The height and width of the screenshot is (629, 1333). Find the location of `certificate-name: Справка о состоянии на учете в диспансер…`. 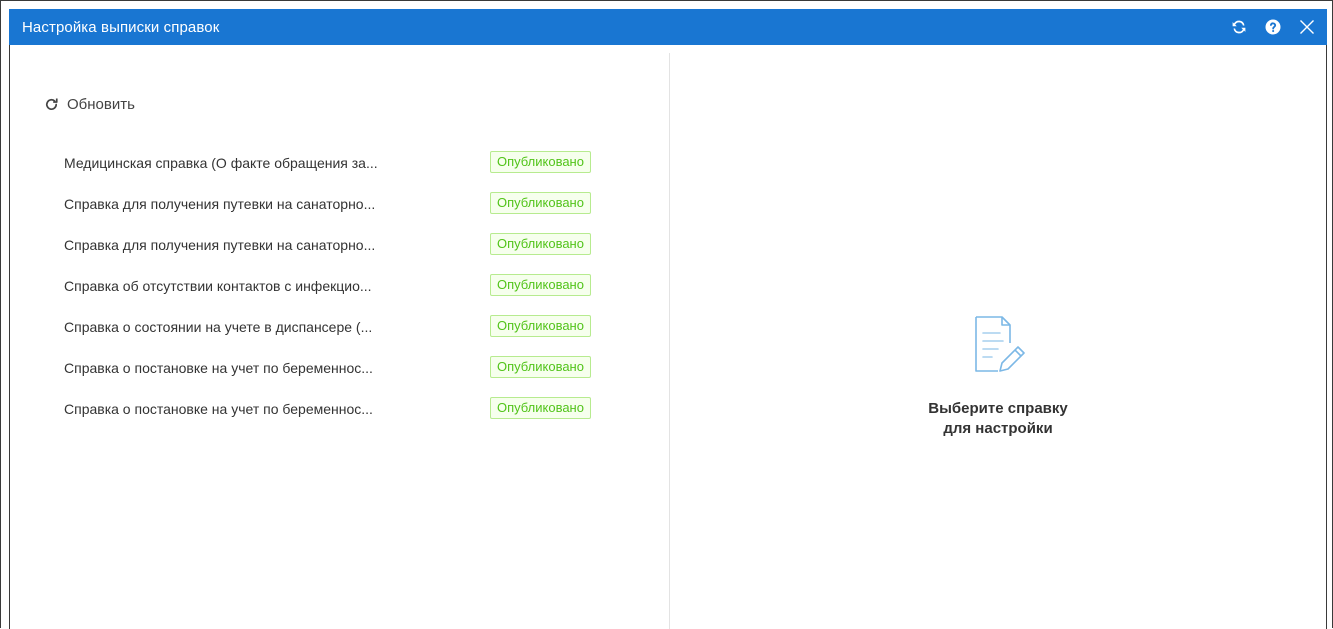

certificate-name: Справка о состоянии на учете в диспансер… is located at coordinates (218, 326).